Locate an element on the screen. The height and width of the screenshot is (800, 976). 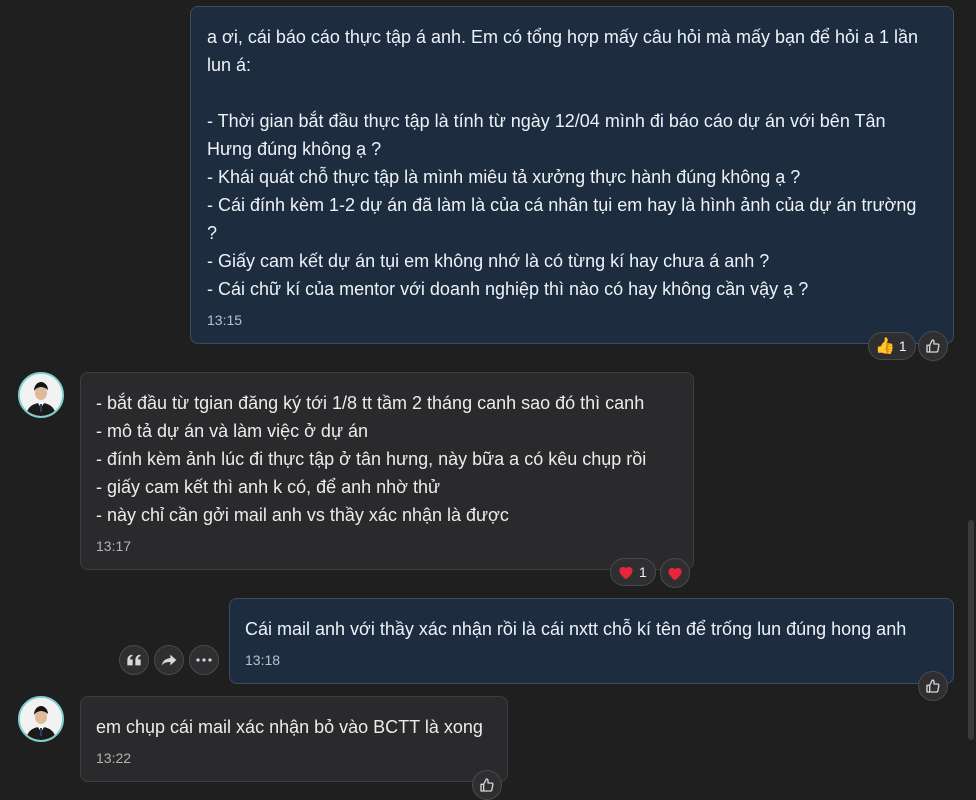
forward-button is located at coordinates (169, 660).